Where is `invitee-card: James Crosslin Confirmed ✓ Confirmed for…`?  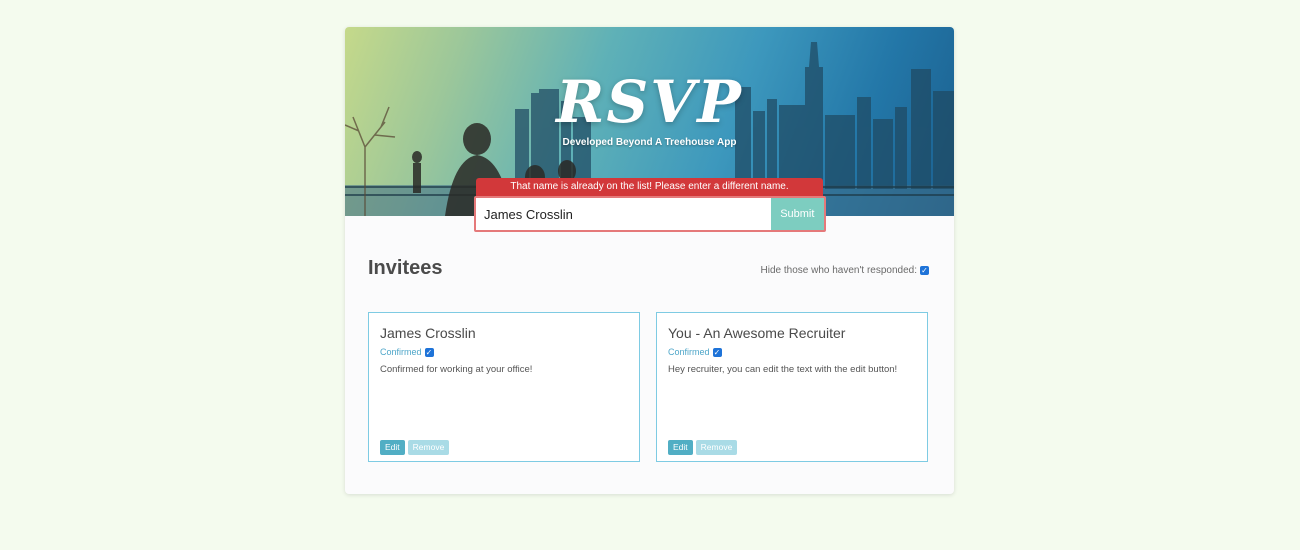 invitee-card: James Crosslin Confirmed ✓ Confirmed for… is located at coordinates (504, 387).